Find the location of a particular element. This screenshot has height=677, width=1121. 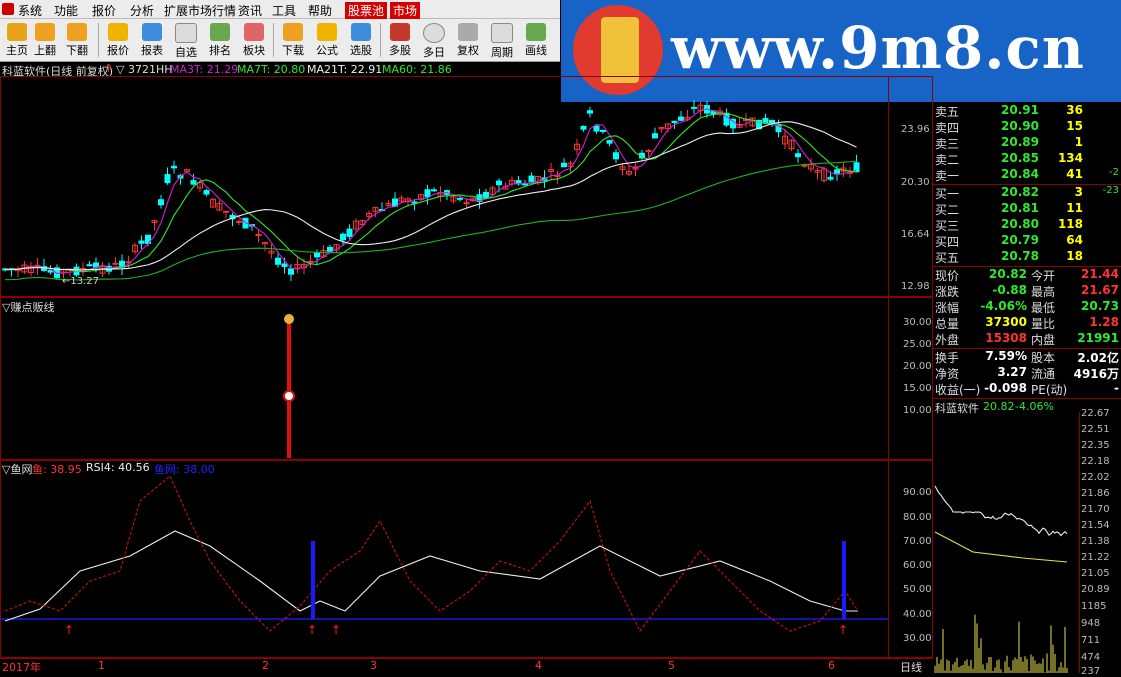

x-label: 3 is located at coordinates (373, 665).